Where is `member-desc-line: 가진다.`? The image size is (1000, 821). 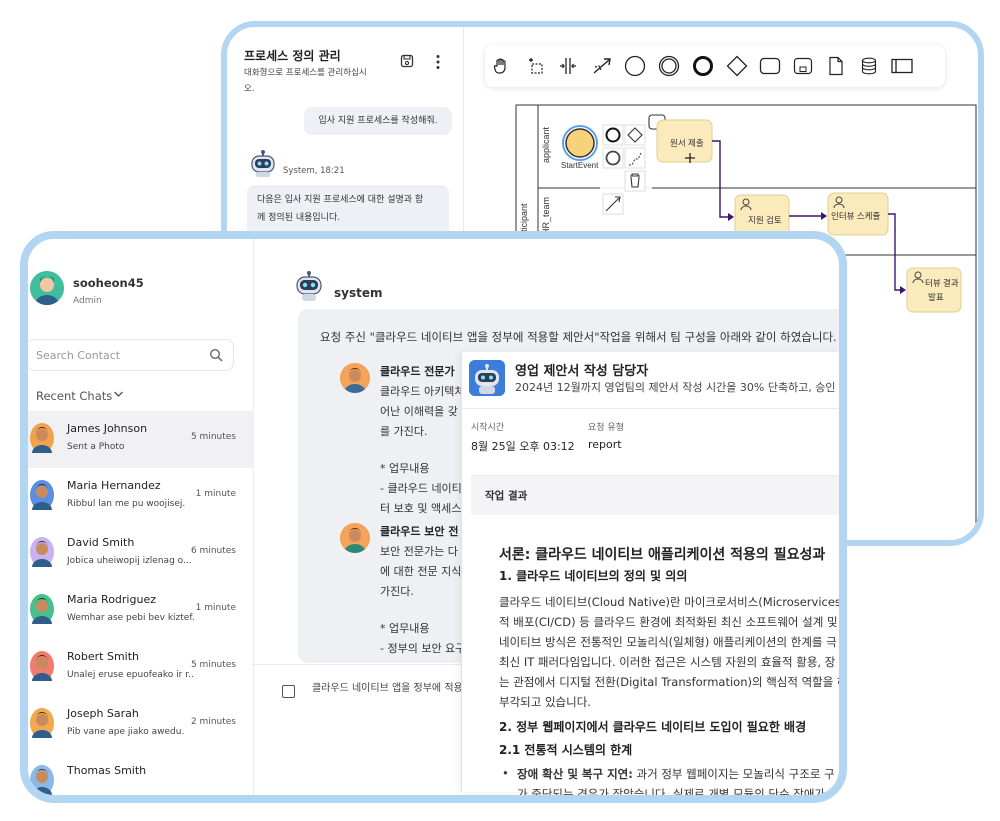 member-desc-line: 가진다. is located at coordinates (397, 591).